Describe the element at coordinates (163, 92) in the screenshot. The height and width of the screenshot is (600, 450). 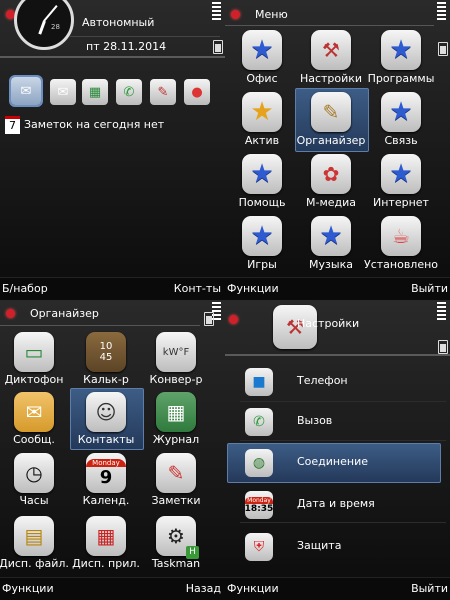
I see `shortcut-apps-icon: ✎` at that location.